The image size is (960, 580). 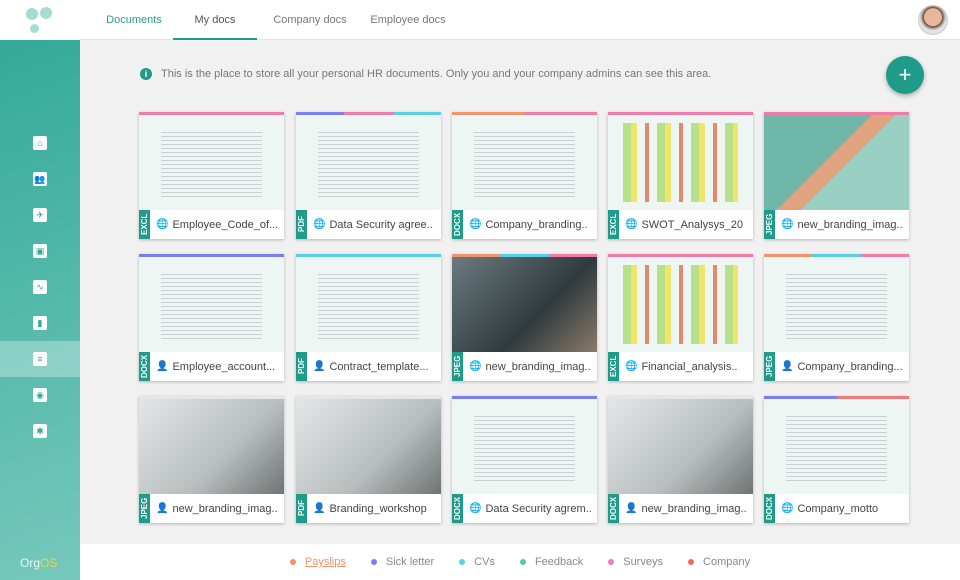 What do you see at coordinates (40, 323) in the screenshot?
I see `sidebar-item-bar-chart: ▮` at bounding box center [40, 323].